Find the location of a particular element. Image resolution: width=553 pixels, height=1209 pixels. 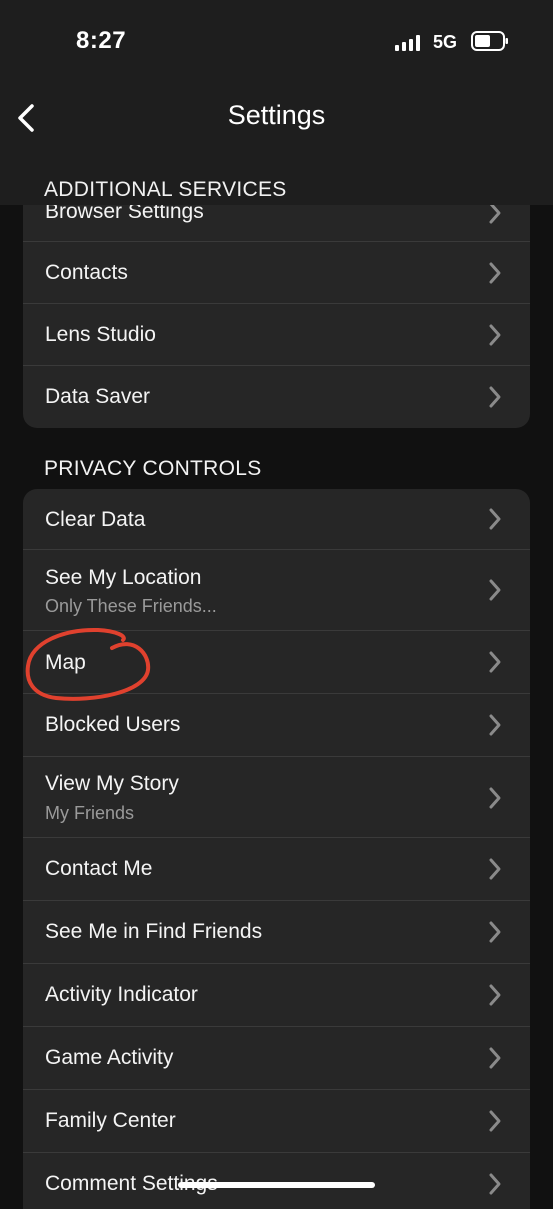

row-label: Family Center is located at coordinates (110, 1120).